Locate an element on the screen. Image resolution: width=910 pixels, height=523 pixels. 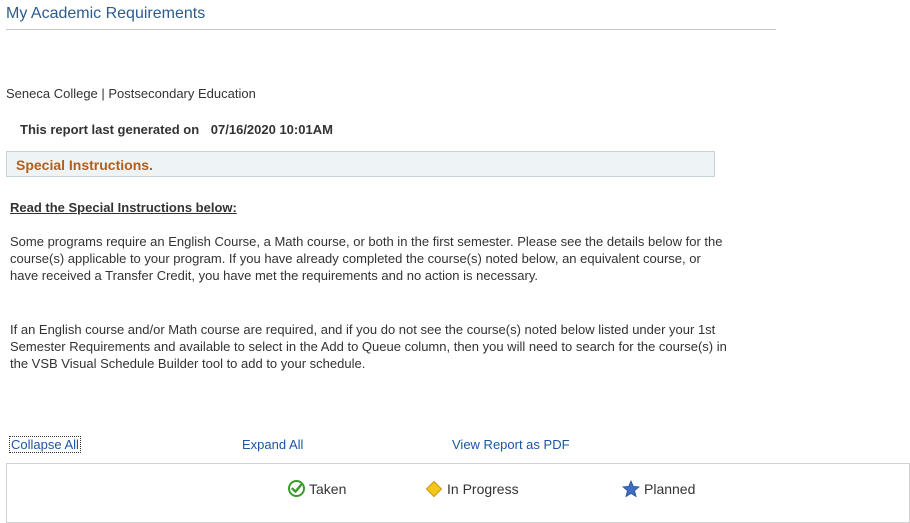
legend-taken: Taken is located at coordinates (317, 488).